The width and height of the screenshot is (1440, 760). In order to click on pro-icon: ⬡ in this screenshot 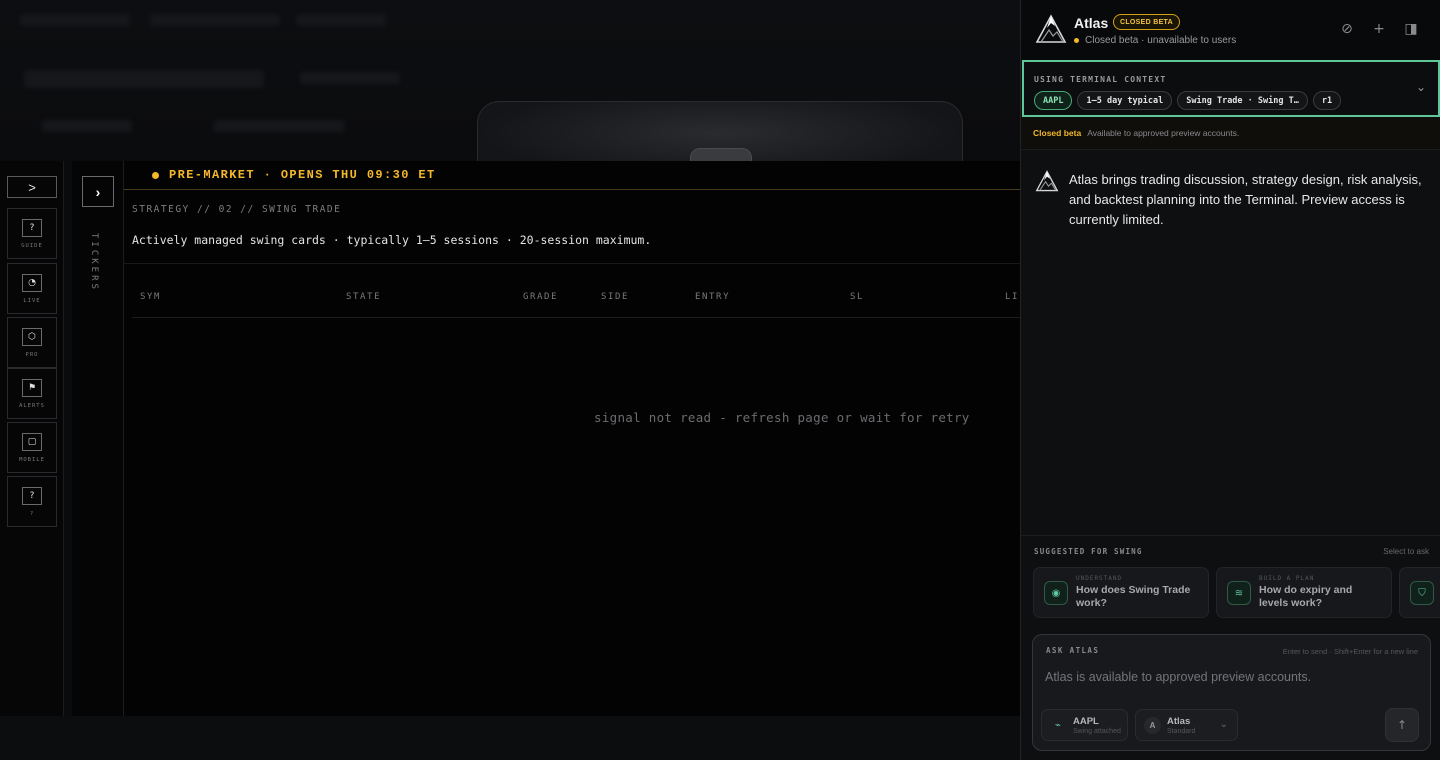, I will do `click(32, 337)`.